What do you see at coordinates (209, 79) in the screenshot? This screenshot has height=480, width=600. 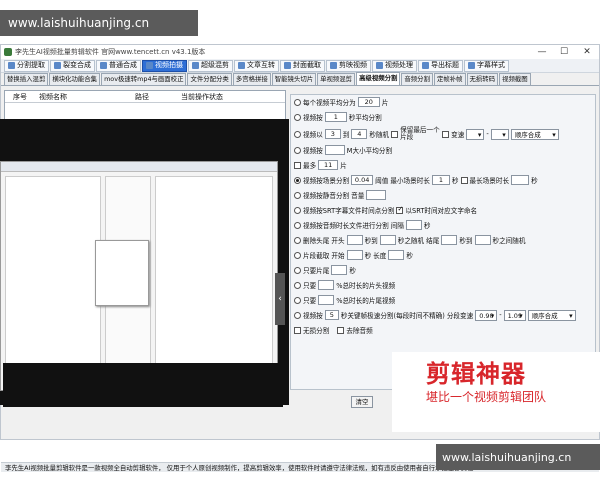 I see `tab: 文件分配分类` at bounding box center [209, 79].